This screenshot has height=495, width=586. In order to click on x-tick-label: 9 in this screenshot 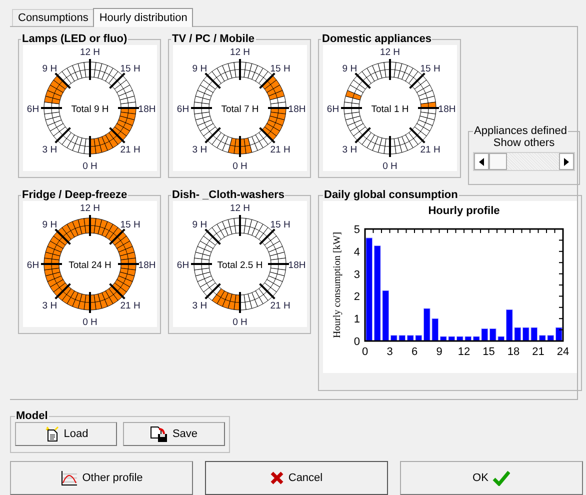, I will do `click(439, 352)`.